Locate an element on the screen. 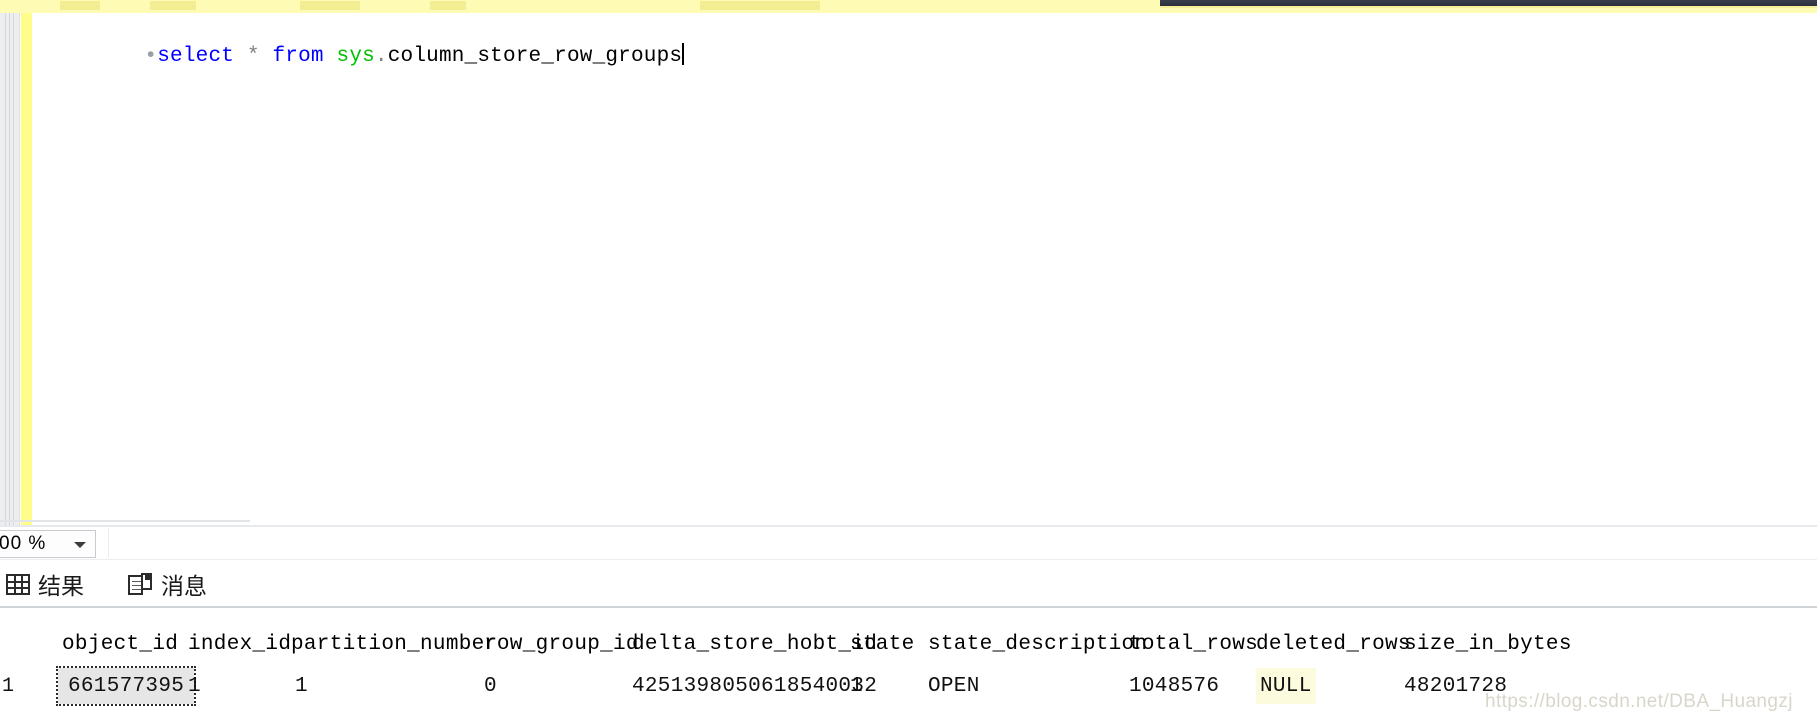 The width and height of the screenshot is (1817, 718). watermark-text: https://blog.csdn.net/DBA_Huangzj is located at coordinates (1639, 701).